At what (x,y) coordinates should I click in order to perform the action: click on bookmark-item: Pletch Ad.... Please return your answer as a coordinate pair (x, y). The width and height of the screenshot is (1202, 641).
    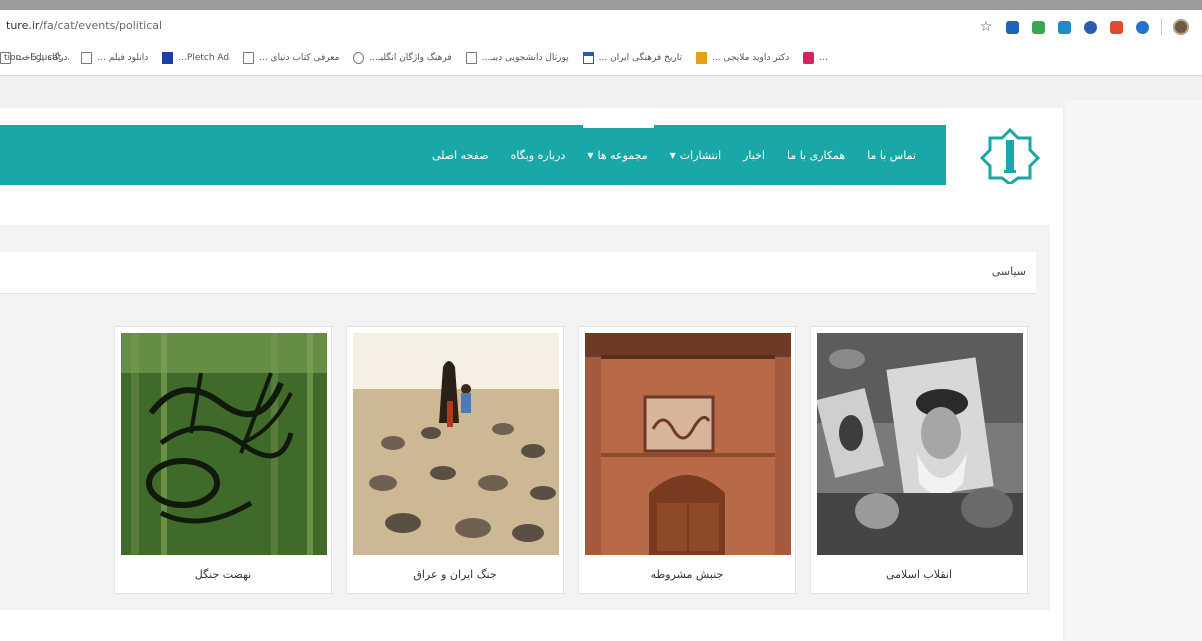
    Looking at the image, I should click on (195, 58).